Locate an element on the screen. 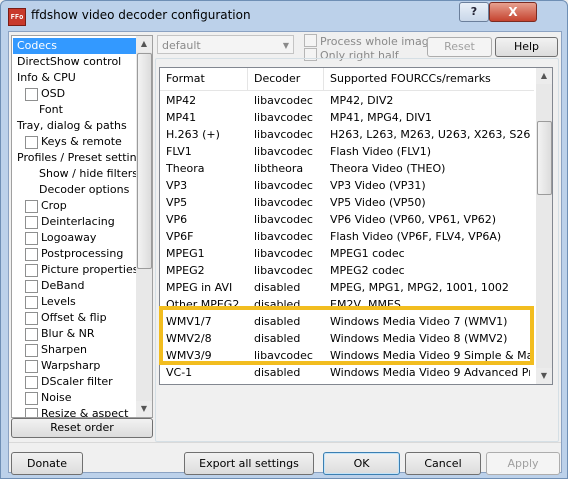  codec-row: VP3 libavcodec VP3 Video (VP31) is located at coordinates (347, 185).